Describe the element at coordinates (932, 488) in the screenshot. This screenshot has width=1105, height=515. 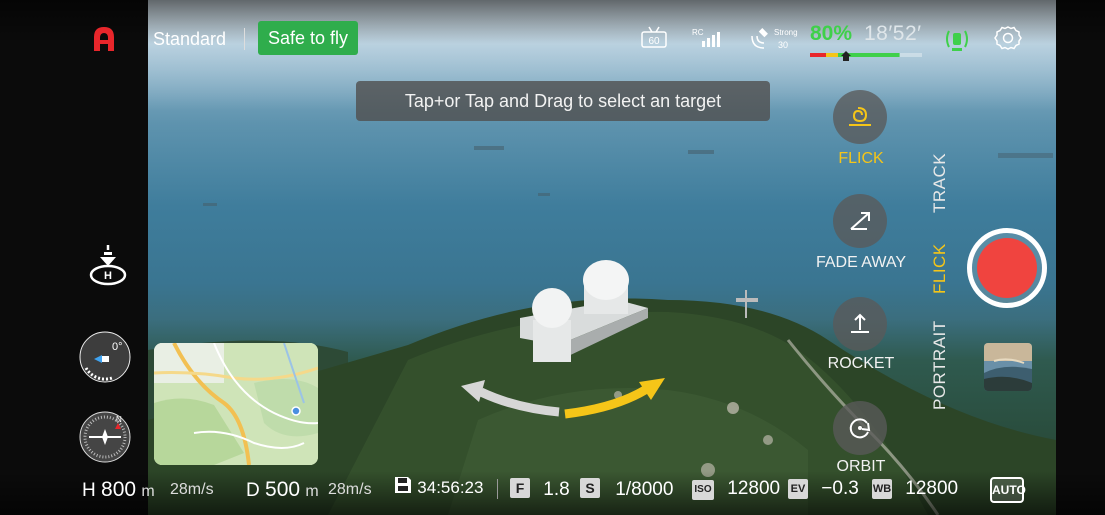
I see `wb-value: 12800` at that location.